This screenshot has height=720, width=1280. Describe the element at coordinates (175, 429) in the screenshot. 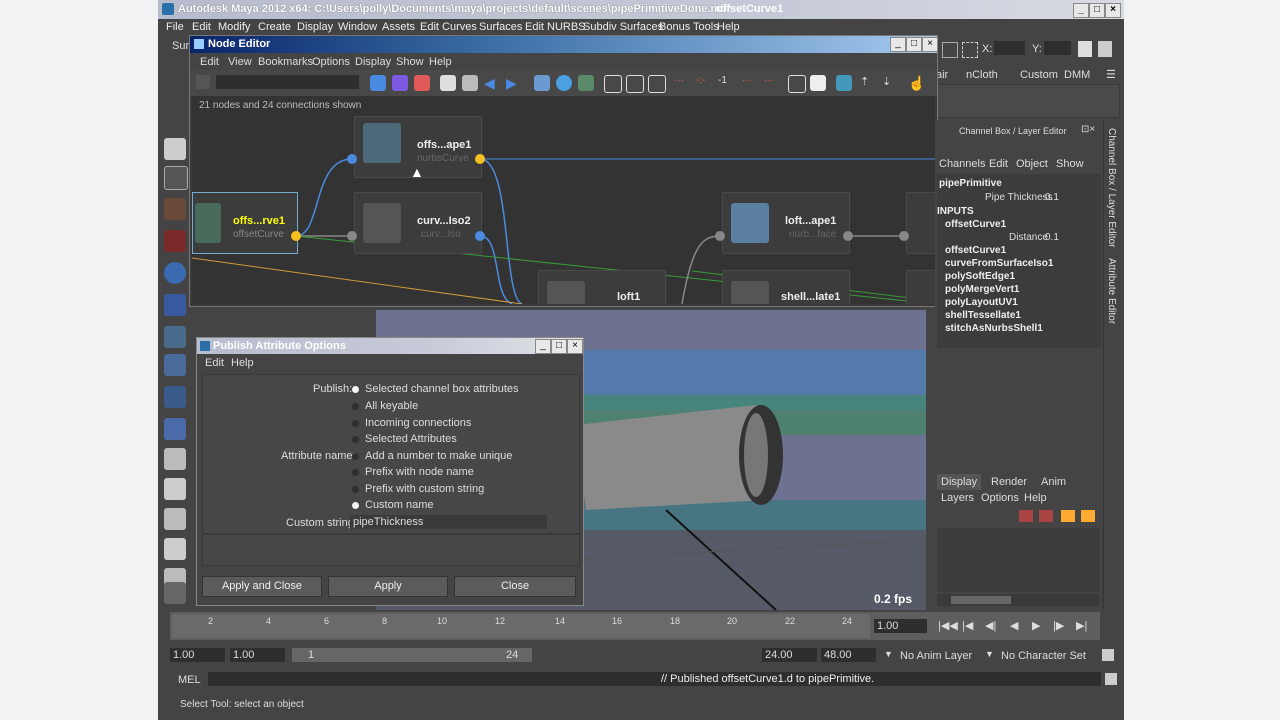

I see `curve-tool-icon` at that location.